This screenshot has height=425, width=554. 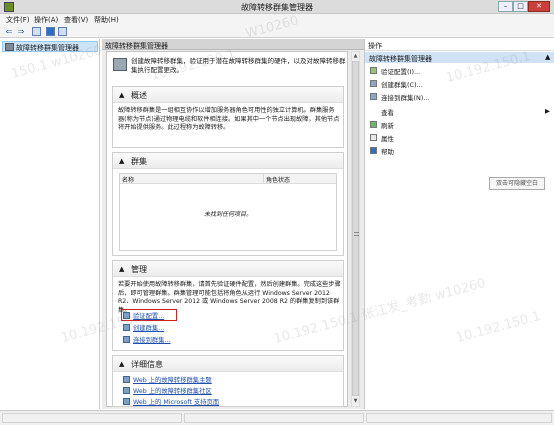 I want to click on tree-item-failover-cluster-manager: 故障转移群集管理器, so click(x=50, y=46).